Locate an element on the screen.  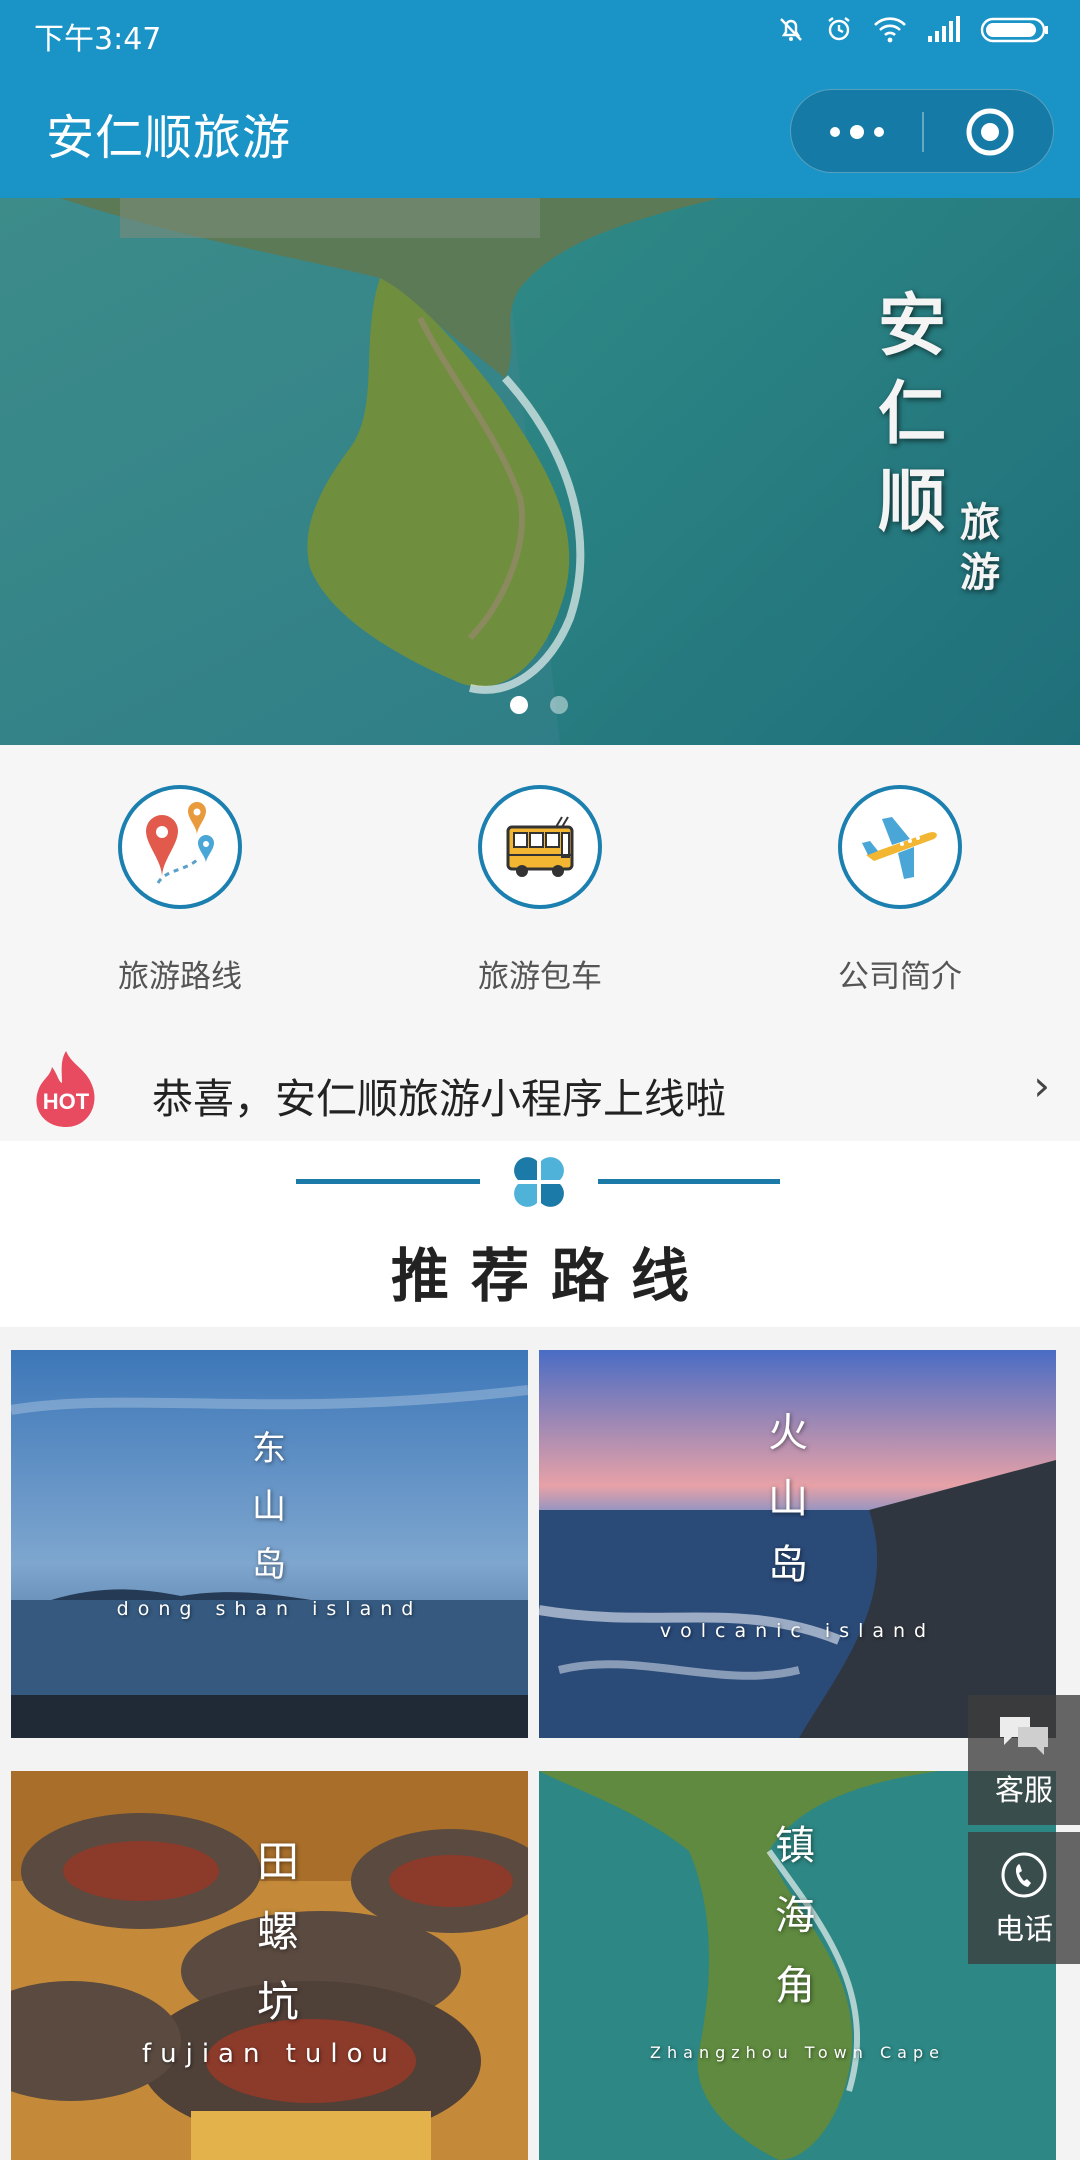
signal-icon is located at coordinates (944, 29).